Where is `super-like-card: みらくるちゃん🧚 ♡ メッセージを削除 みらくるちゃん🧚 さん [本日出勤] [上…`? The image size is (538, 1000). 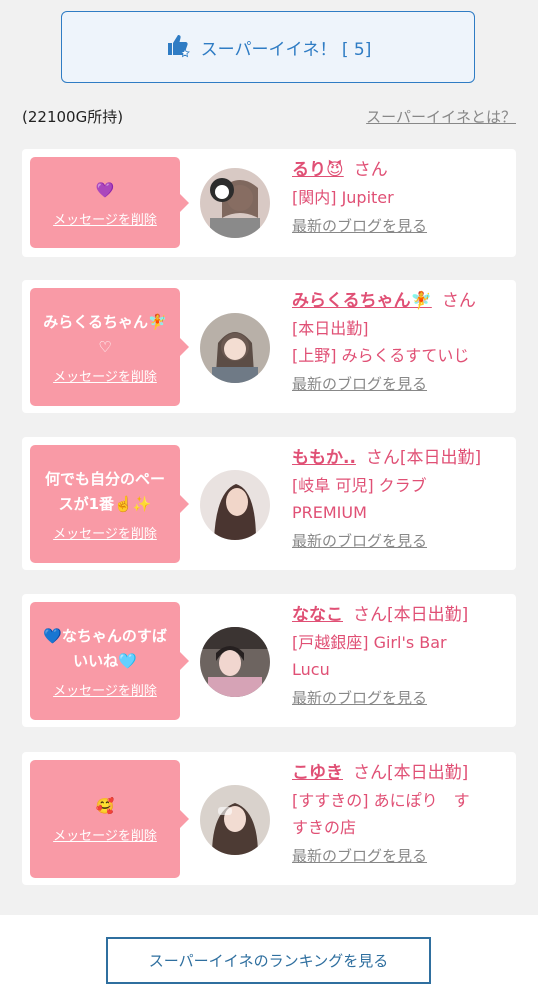
super-like-card: みらくるちゃん🧚 ♡ メッセージを削除 みらくるちゃん🧚 さん [本日出勤] [上… is located at coordinates (269, 346).